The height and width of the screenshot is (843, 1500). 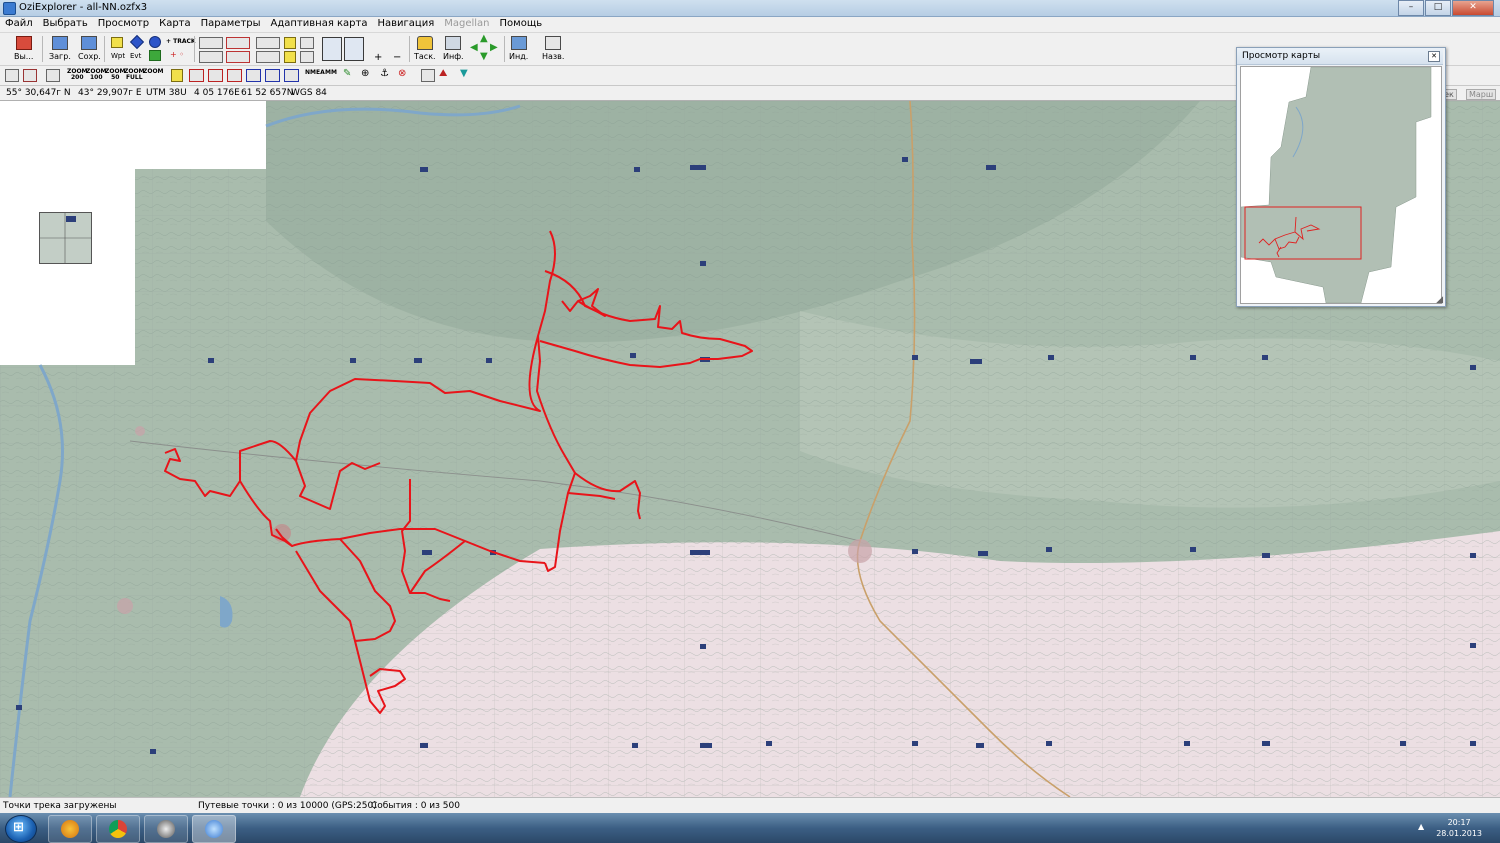 What do you see at coordinates (1421, 826) in the screenshot?
I see `tray-expand-icon: ▲` at bounding box center [1421, 826].